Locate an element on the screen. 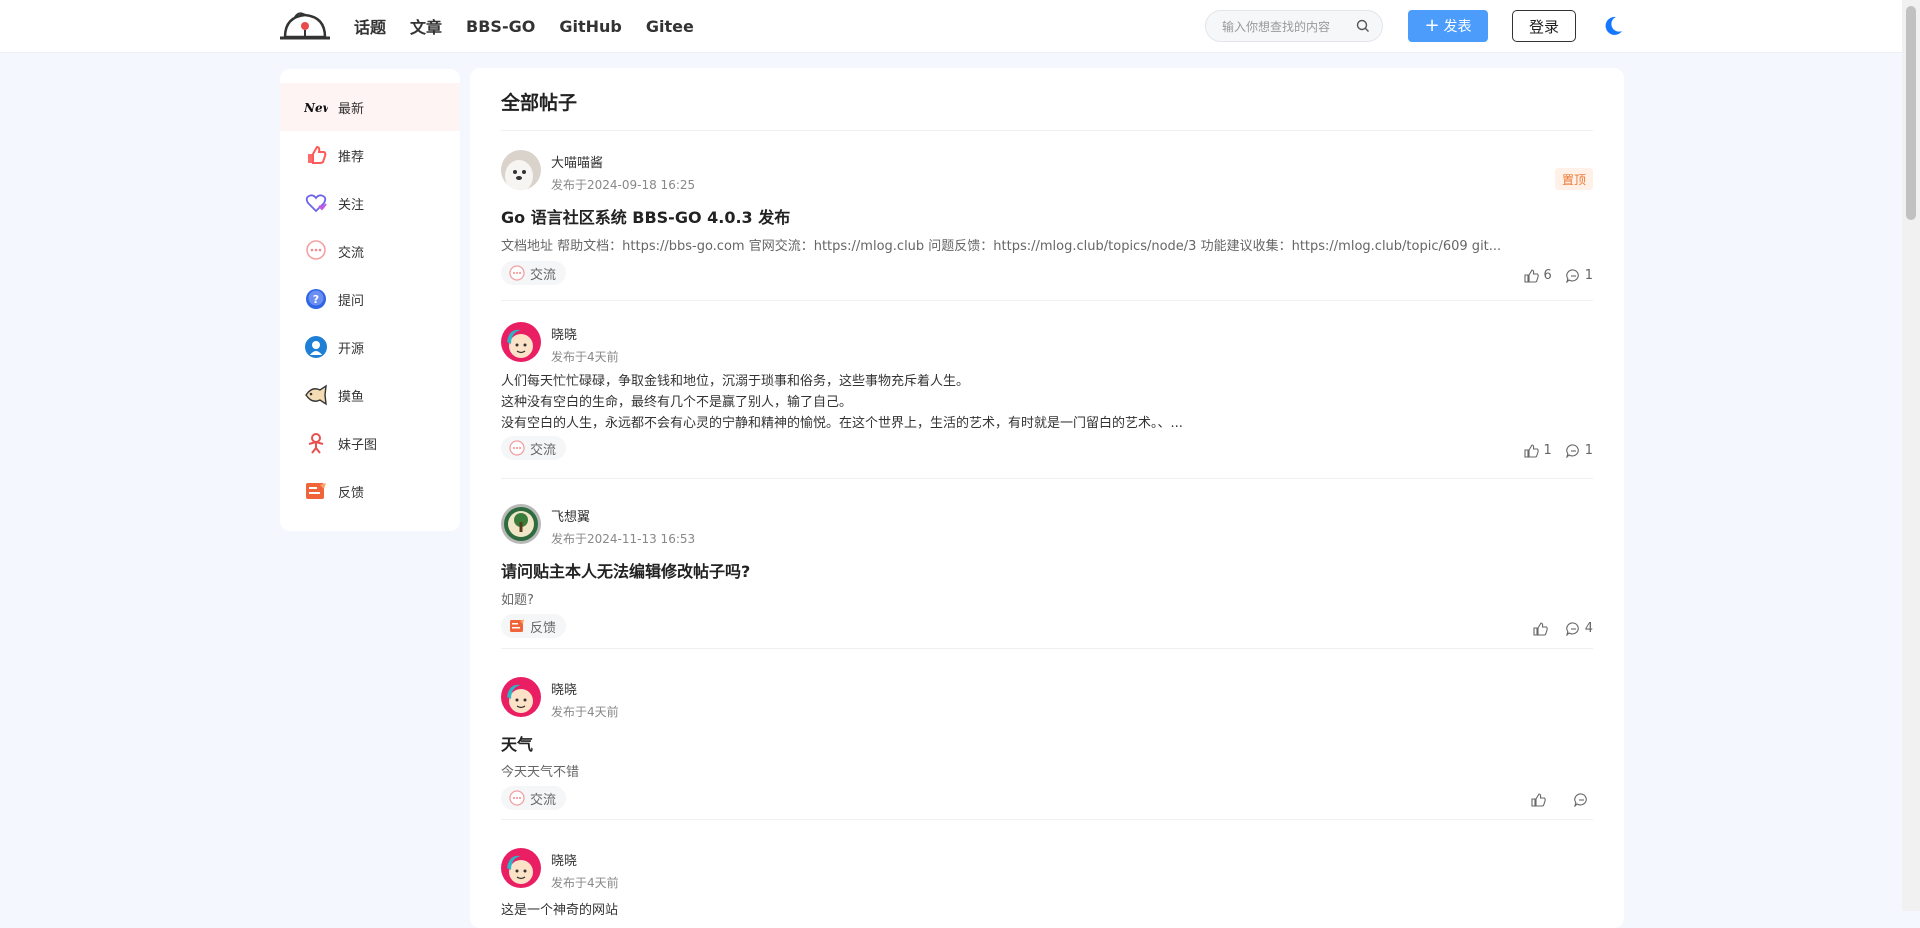 This screenshot has height=928, width=1920. tag-label: 反馈 is located at coordinates (543, 628).